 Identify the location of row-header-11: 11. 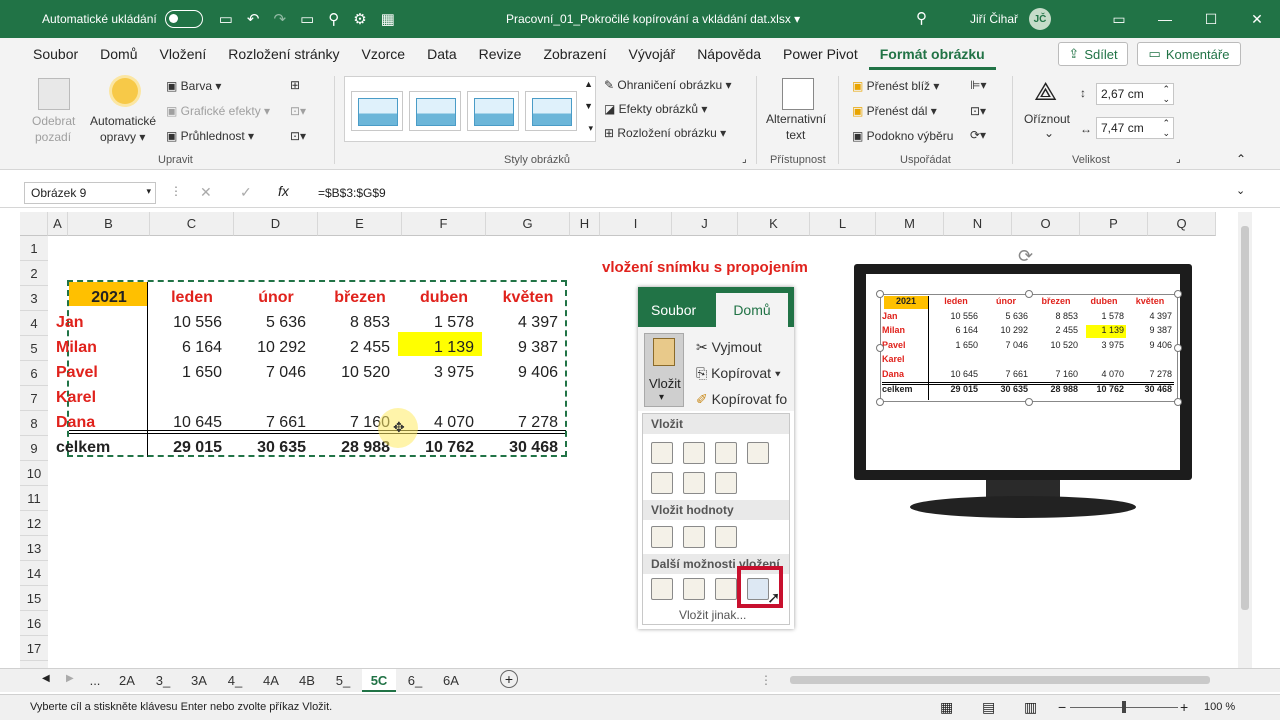
(34, 498).